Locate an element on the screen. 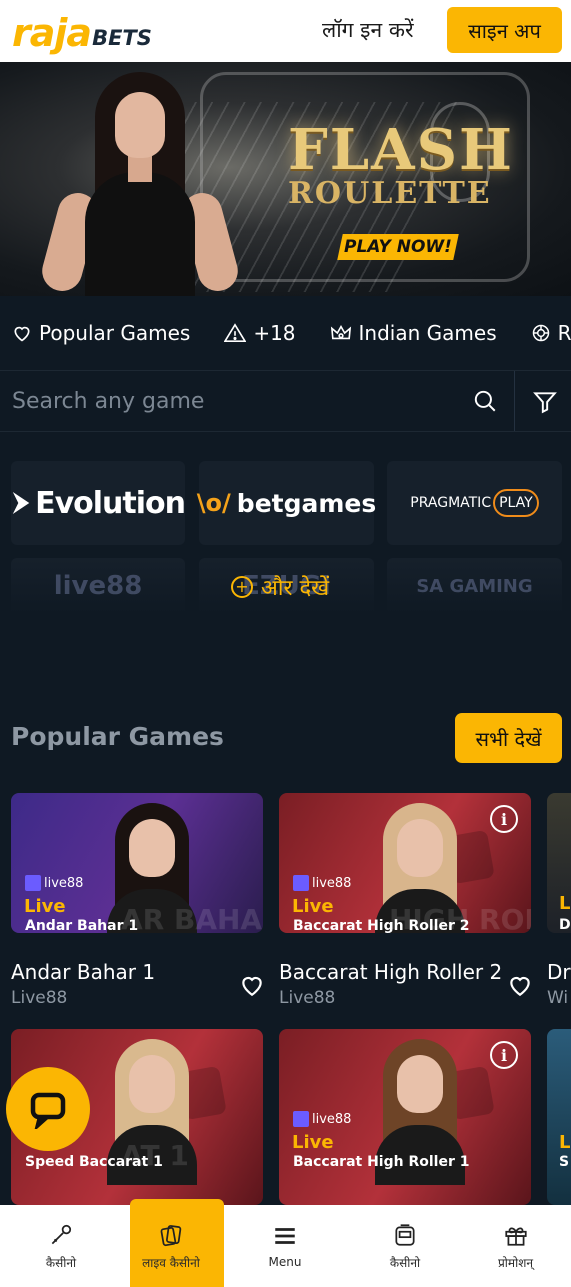 The width and height of the screenshot is (571, 1287). card-game-name: Speed Baccarat 1 is located at coordinates (94, 1162).